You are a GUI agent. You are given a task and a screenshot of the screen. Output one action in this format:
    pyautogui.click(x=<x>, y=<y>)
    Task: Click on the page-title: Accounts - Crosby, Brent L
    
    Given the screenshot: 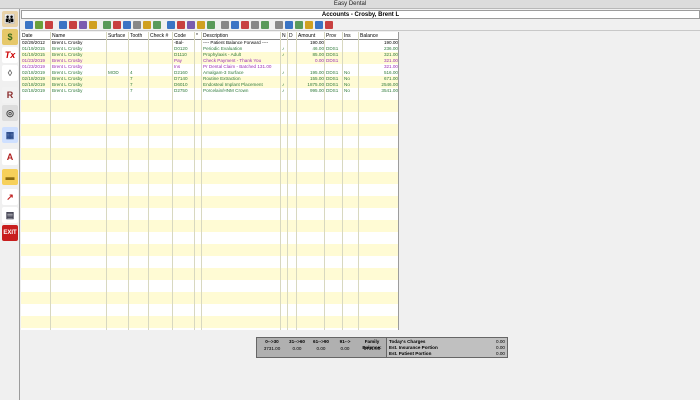 What is the action you would take?
    pyautogui.click(x=360, y=14)
    